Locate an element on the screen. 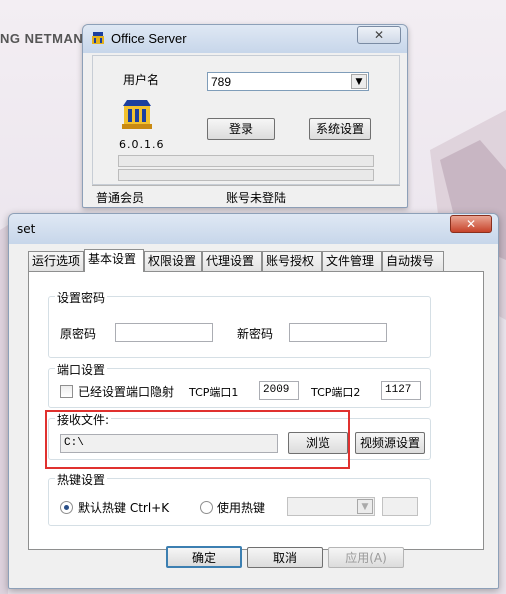  tab-account-authorization: 账号授权 is located at coordinates (292, 261).